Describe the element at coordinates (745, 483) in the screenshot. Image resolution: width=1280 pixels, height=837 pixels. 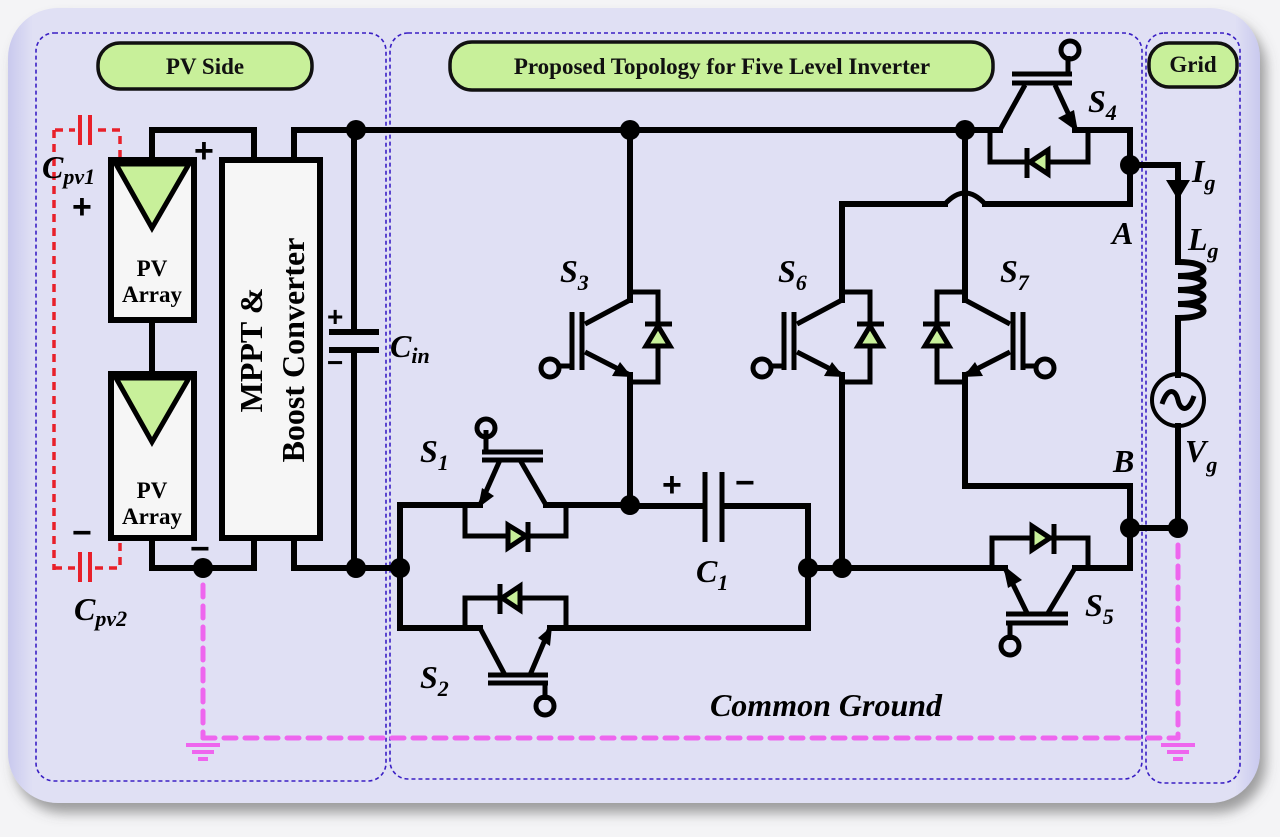
I see `c1-minus-sign: −` at that location.